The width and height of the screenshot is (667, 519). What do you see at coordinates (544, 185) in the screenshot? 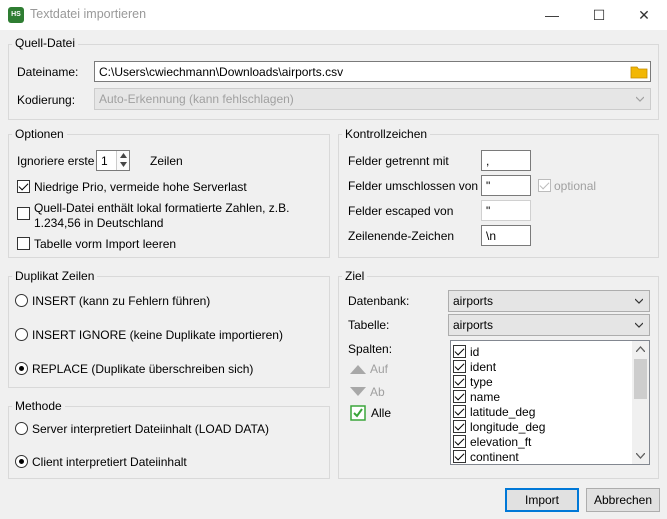
I see `optional-checkbox` at bounding box center [544, 185].